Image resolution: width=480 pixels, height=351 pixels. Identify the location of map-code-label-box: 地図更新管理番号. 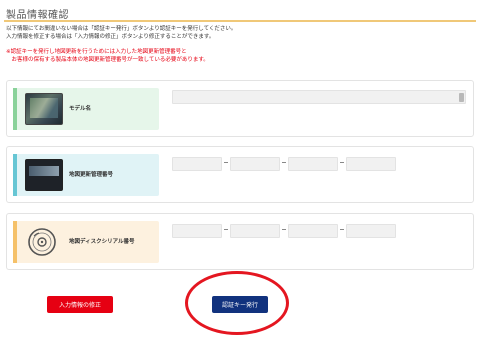
(86, 175).